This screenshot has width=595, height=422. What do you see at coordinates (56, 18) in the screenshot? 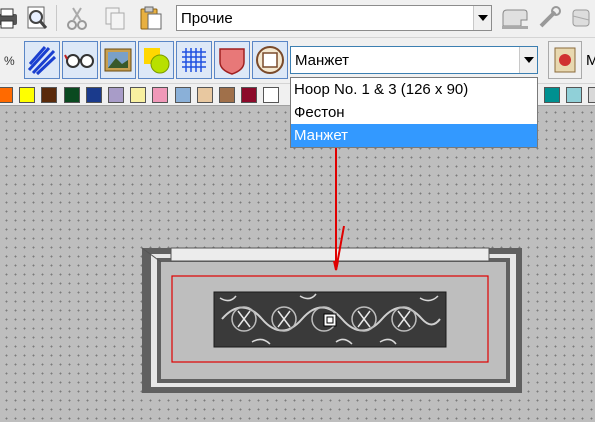
I see `toolbar-separator` at bounding box center [56, 18].